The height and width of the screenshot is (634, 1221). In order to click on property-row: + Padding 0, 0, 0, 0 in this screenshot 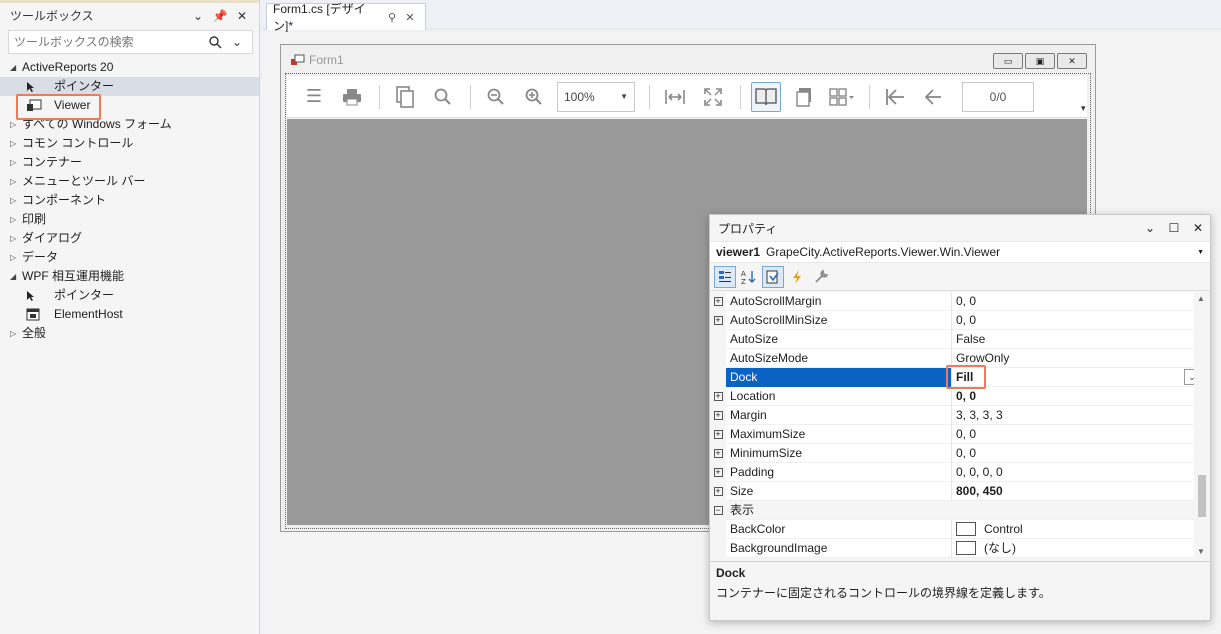, I will do `click(960, 472)`.